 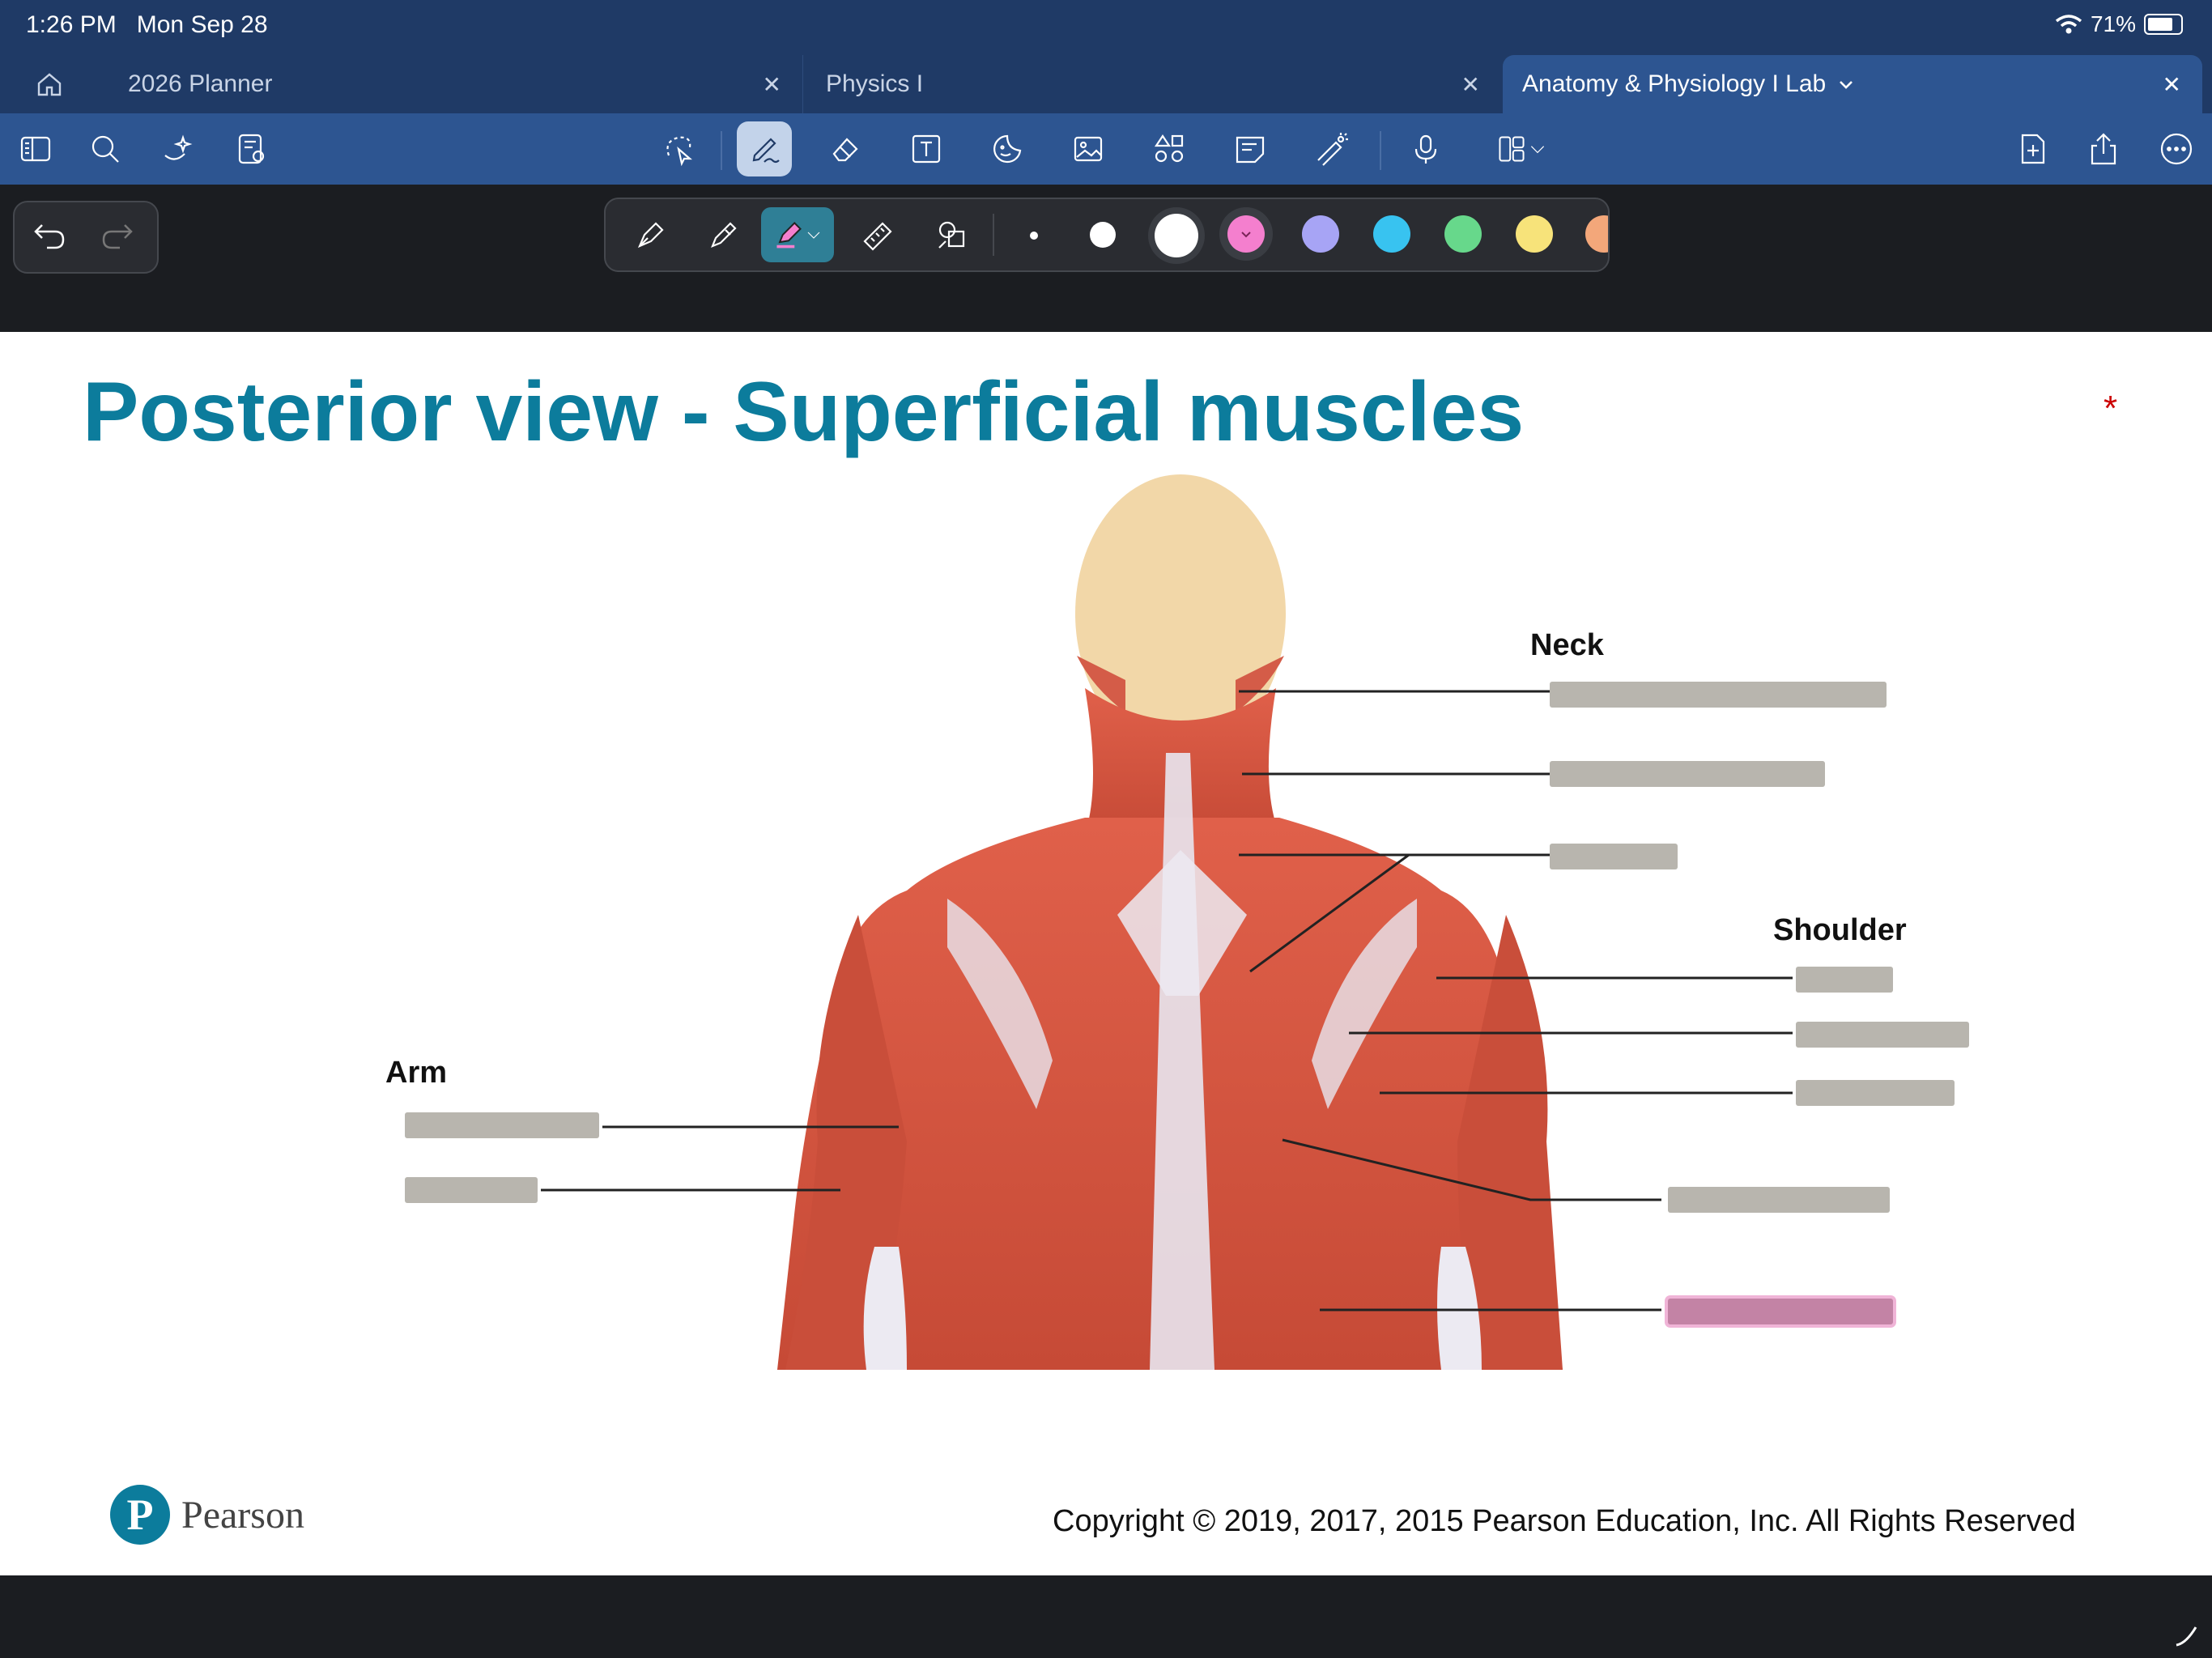 I want to click on tab-label: Physics I, so click(x=875, y=83).